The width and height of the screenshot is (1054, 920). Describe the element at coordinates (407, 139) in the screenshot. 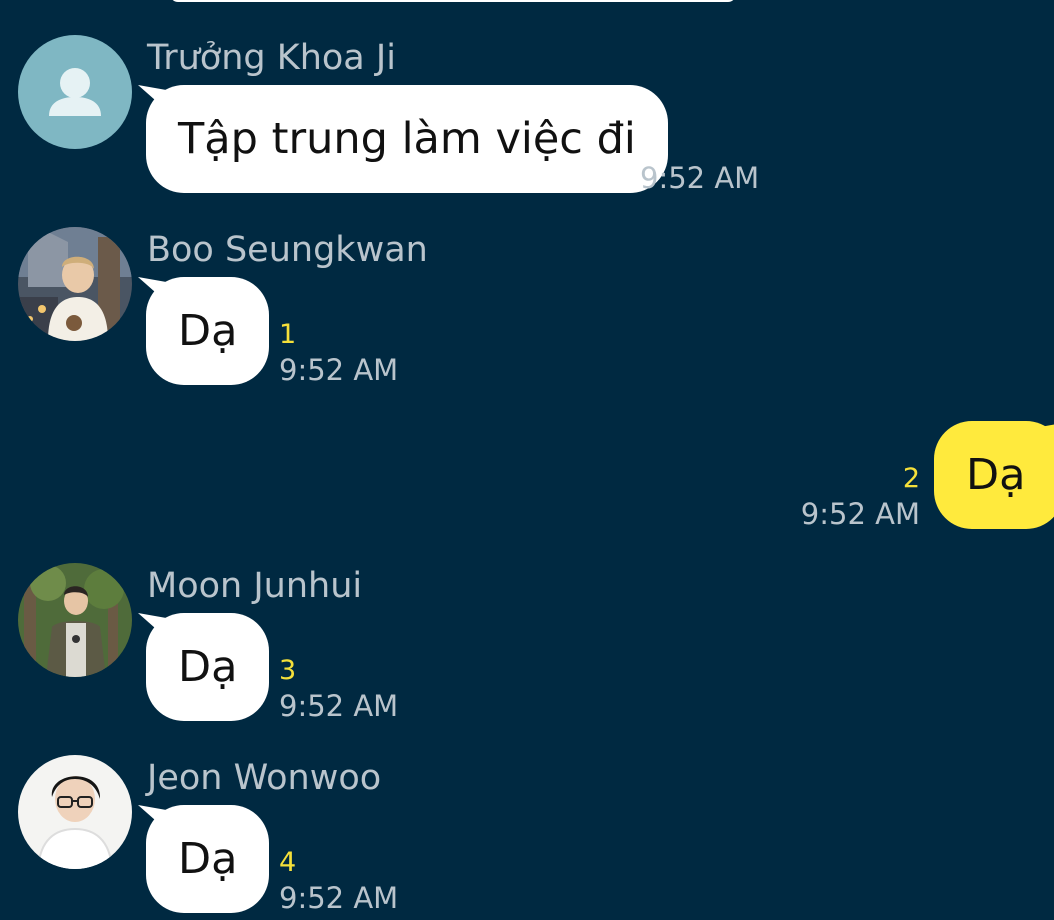

I see `message-bubble: Tập trung làm việc đi` at that location.